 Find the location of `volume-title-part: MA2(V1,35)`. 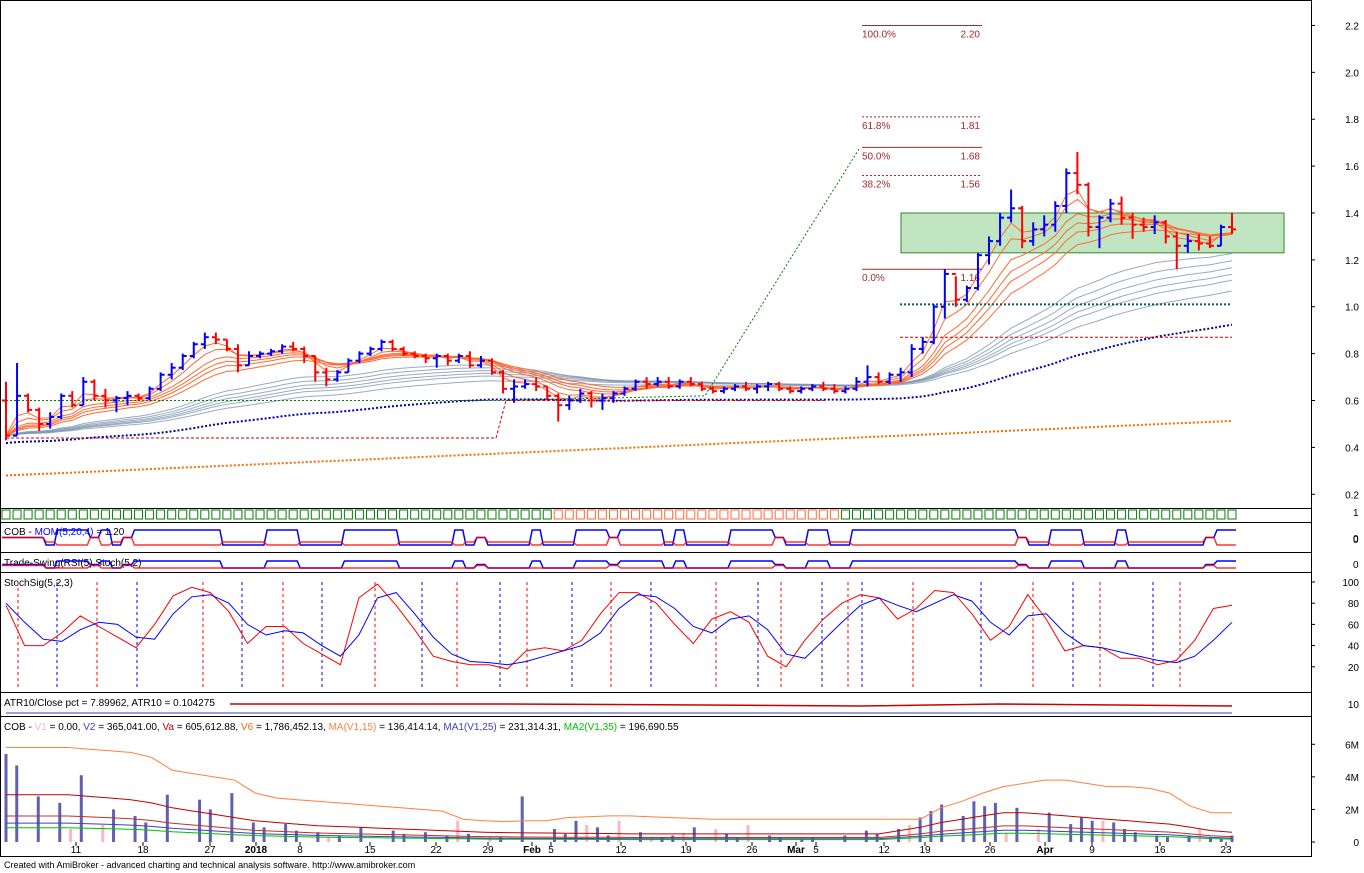

volume-title-part: MA2(V1,35) is located at coordinates (590, 727).